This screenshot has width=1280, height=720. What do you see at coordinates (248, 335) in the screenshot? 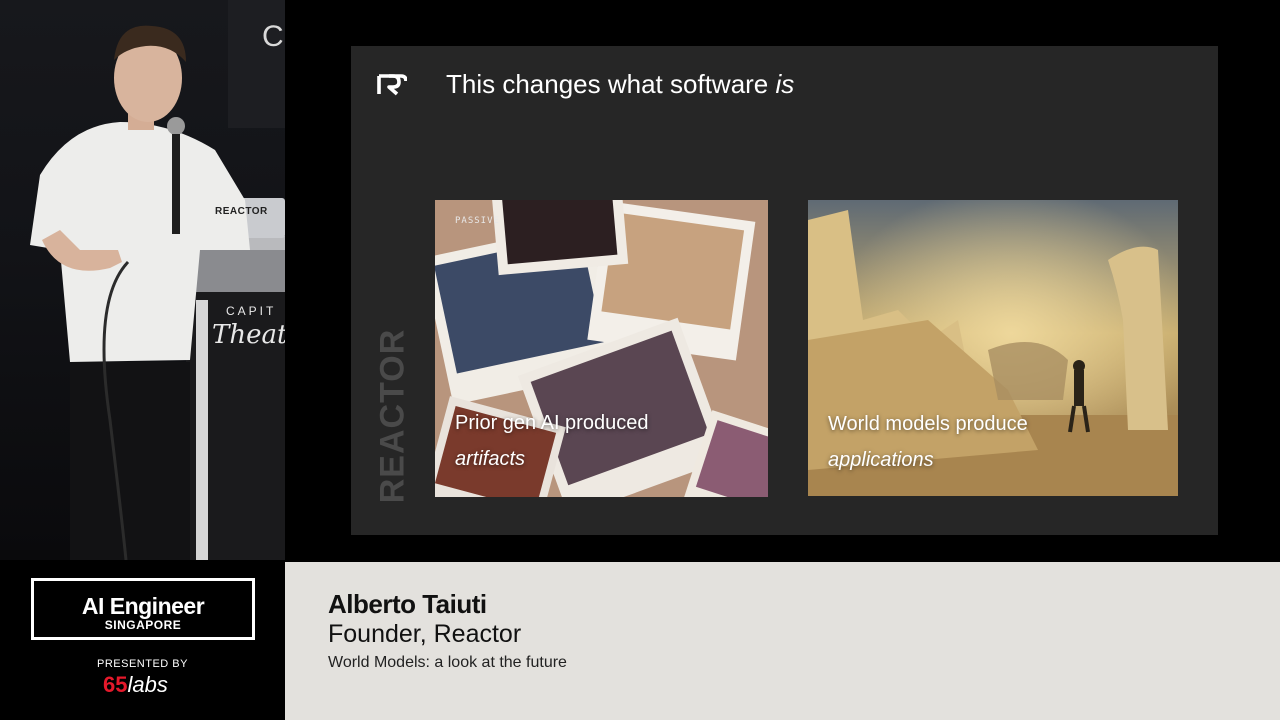
I see `lectern-sign-script: Theat` at bounding box center [248, 335].